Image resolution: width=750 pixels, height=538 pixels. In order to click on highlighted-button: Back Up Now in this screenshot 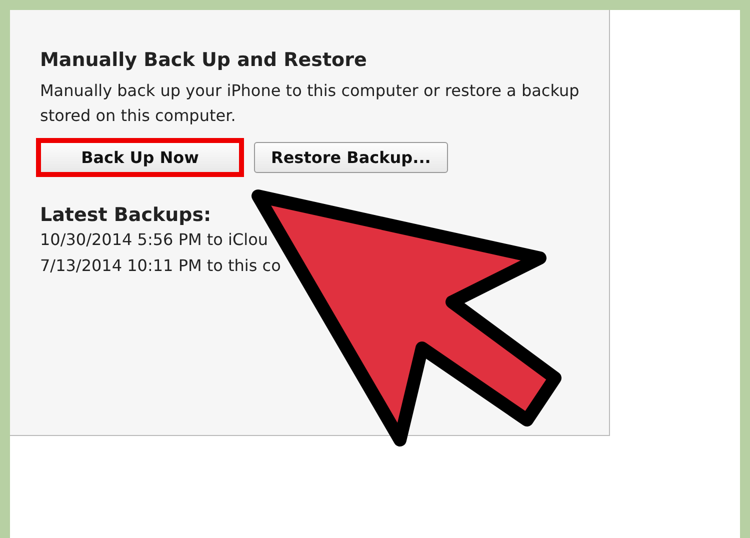, I will do `click(140, 157)`.